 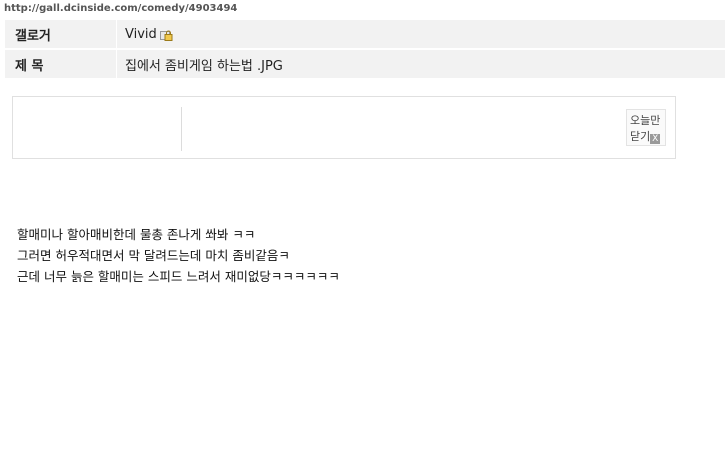 I want to click on title-label: 제 목, so click(x=29, y=66).